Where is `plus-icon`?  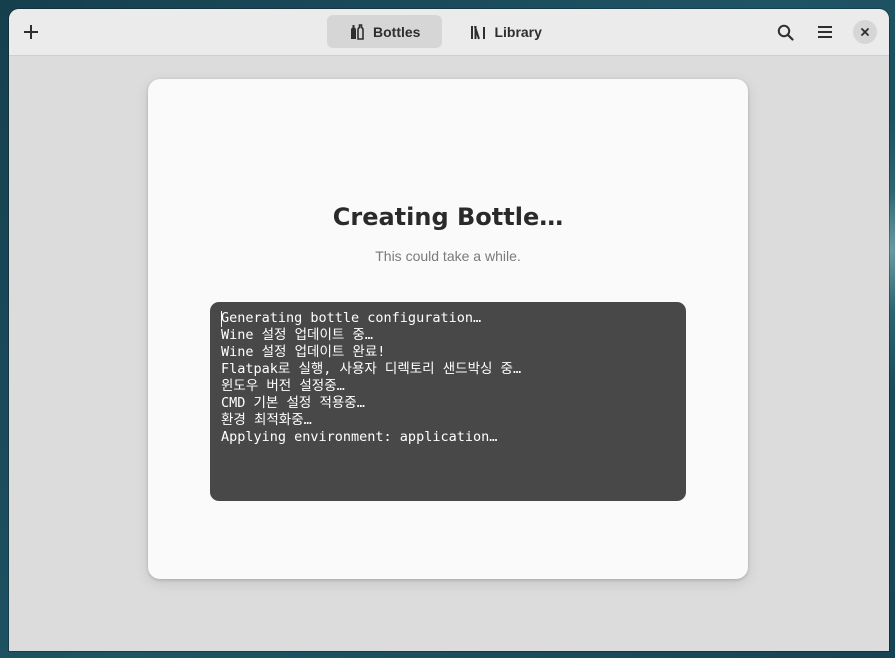
plus-icon is located at coordinates (31, 32).